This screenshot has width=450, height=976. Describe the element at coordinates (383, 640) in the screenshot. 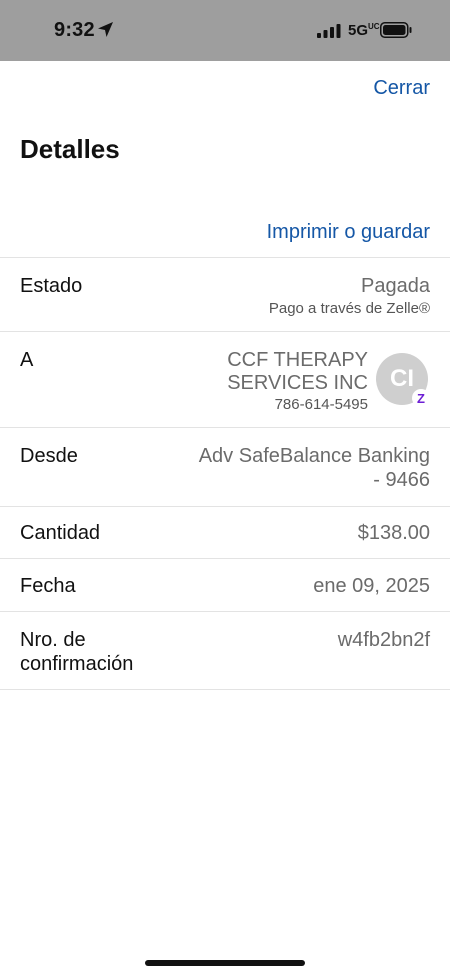

I see `confirmation-number: w4fb2bn2f` at that location.